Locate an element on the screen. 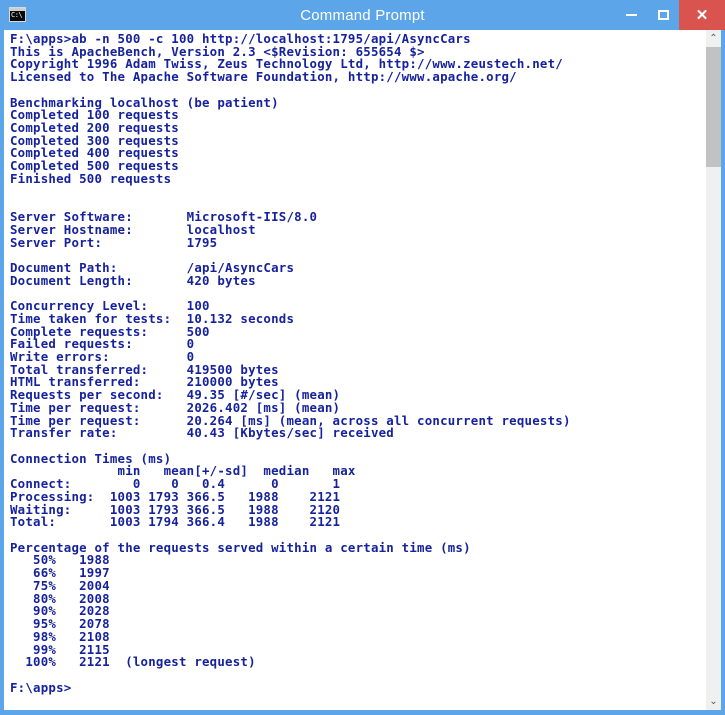 This screenshot has height=715, width=725. vertical-scrollbar: ⌃ ⌄ is located at coordinates (713, 370).